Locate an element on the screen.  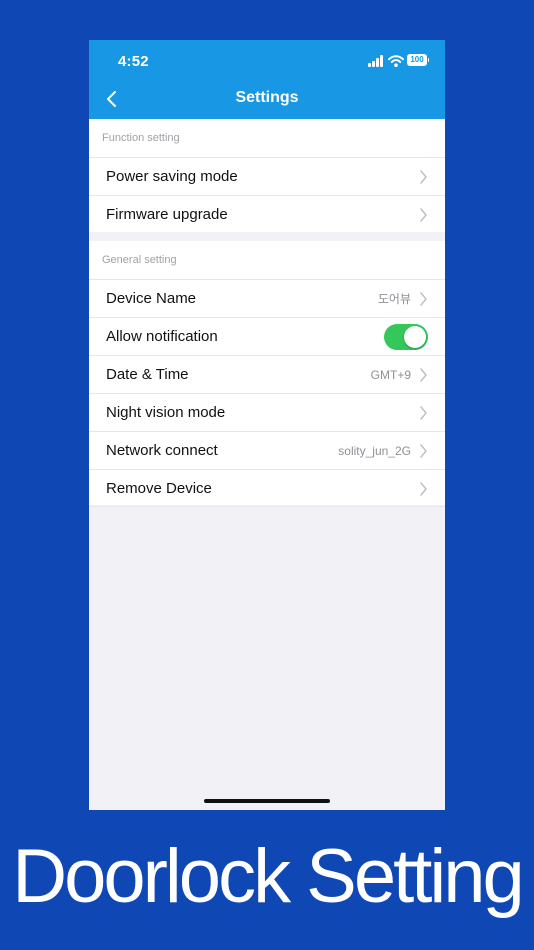
row-label: Power saving mode is located at coordinates (172, 176).